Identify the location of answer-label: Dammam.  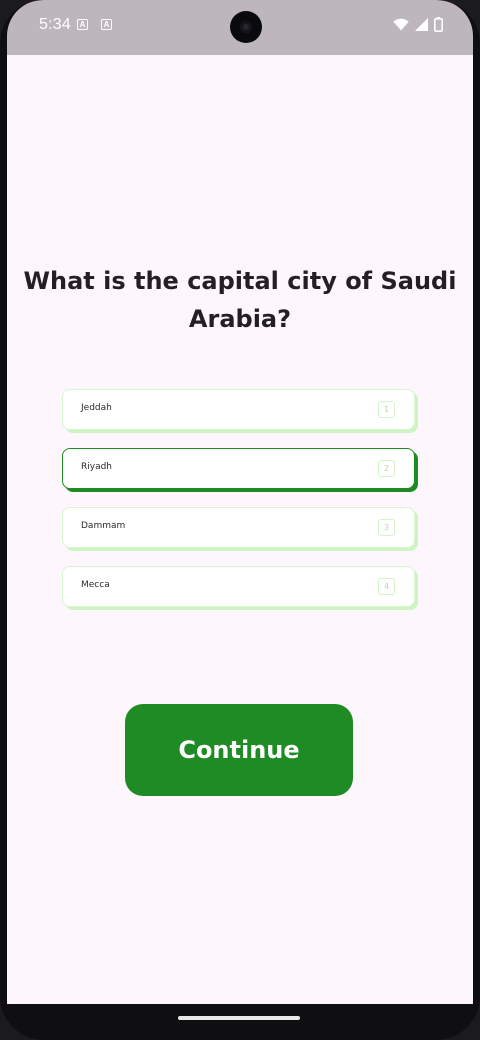
(103, 526).